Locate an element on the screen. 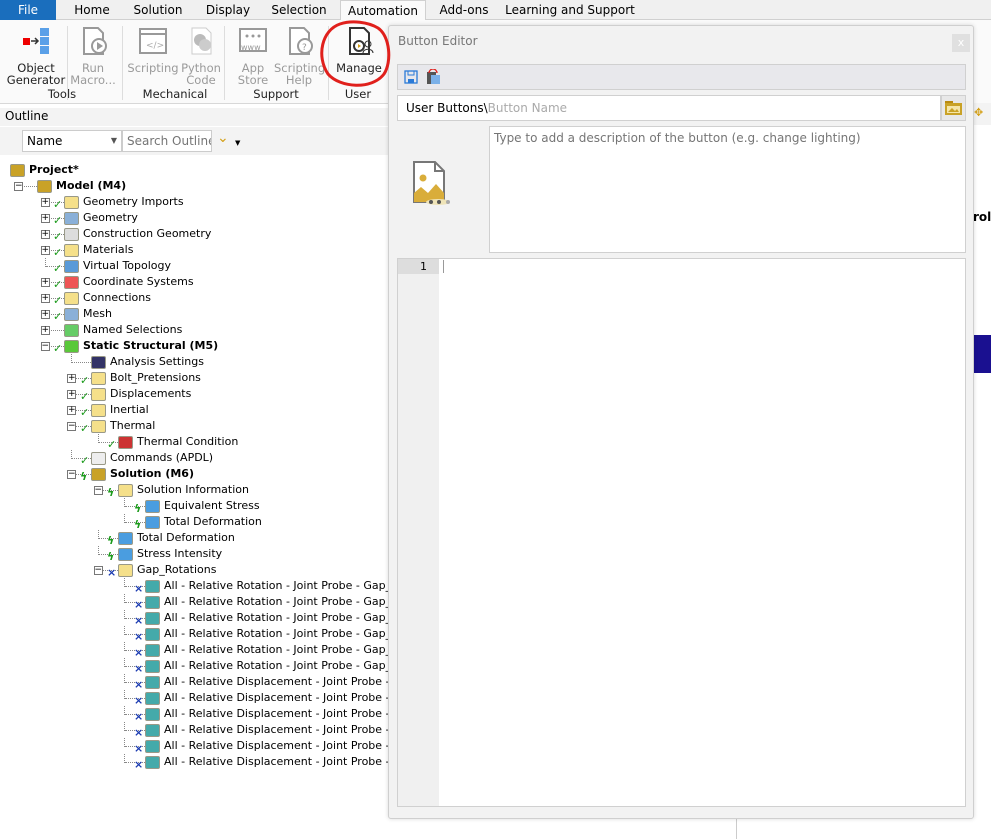  outline-filter-bar: Name ▼ ⌄ ▼ is located at coordinates (195, 141).